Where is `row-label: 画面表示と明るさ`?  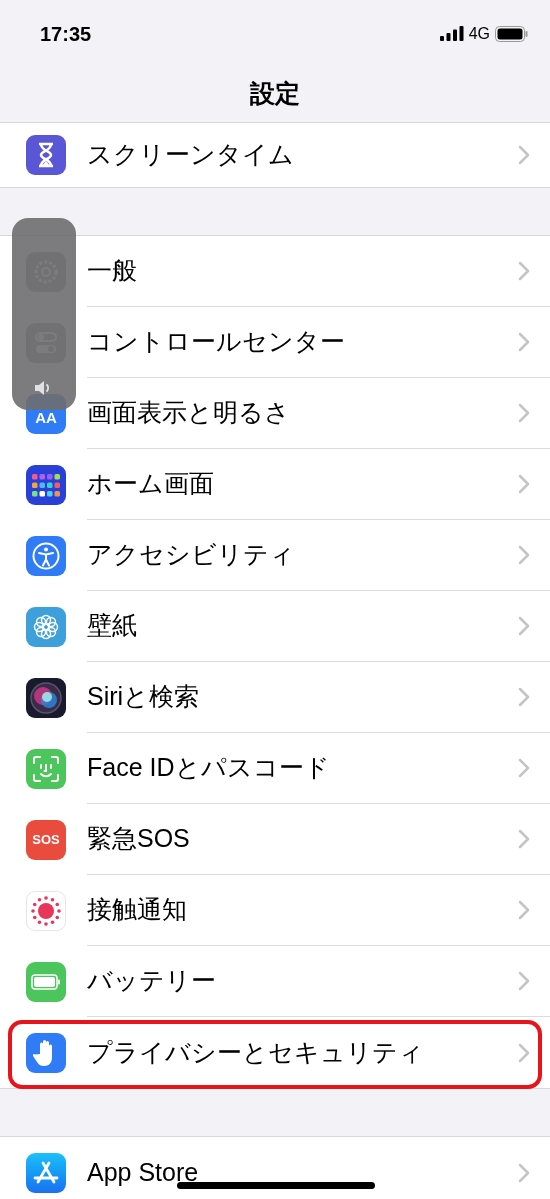
row-label: 画面表示と明るさ is located at coordinates (188, 413).